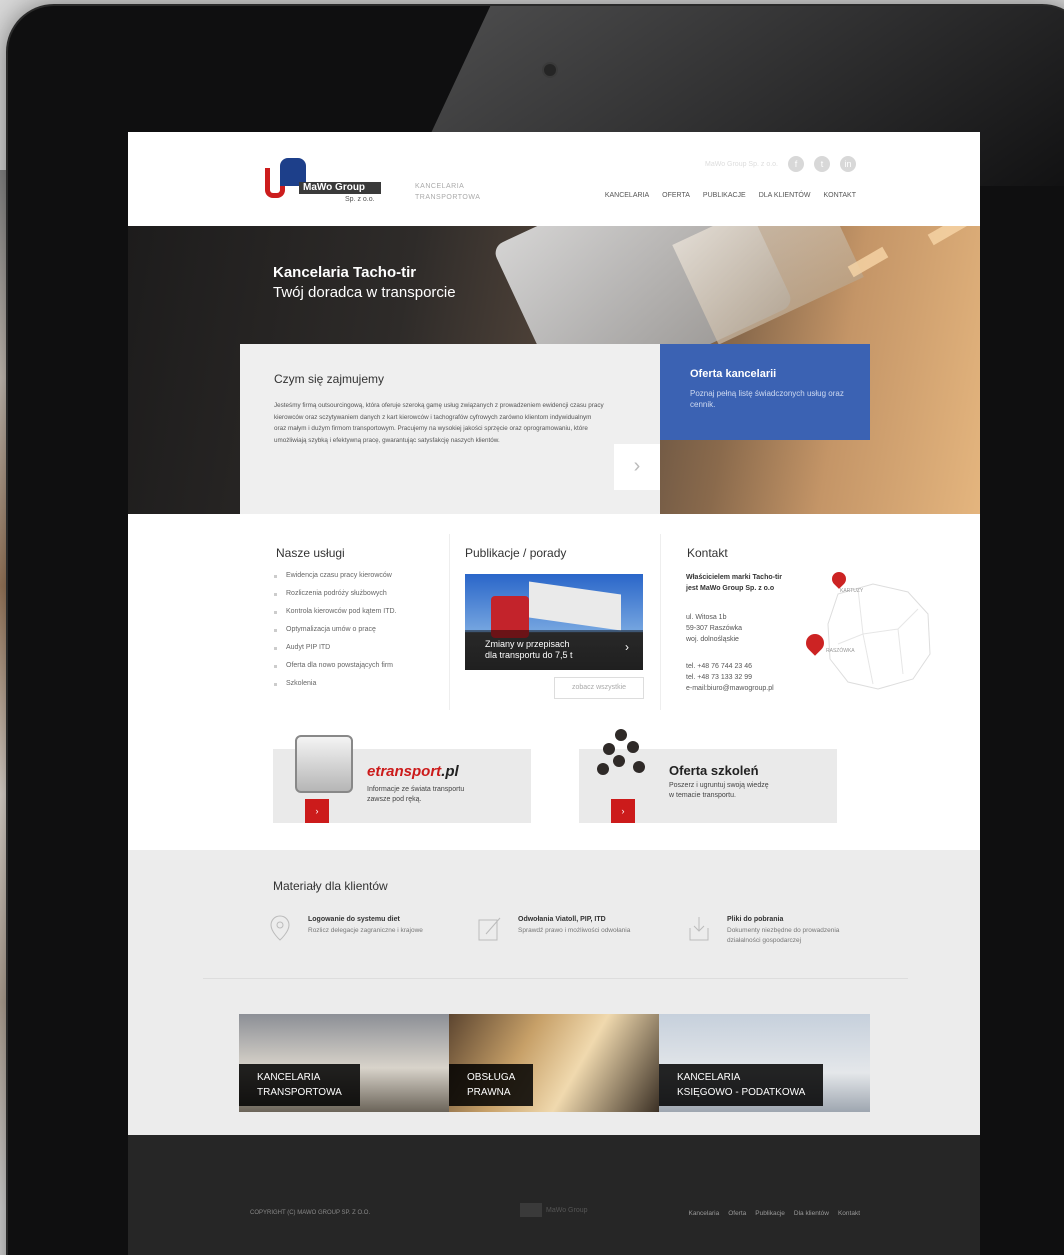 The height and width of the screenshot is (1255, 1064). I want to click on materials-title: Materiały dla klientów, so click(330, 886).